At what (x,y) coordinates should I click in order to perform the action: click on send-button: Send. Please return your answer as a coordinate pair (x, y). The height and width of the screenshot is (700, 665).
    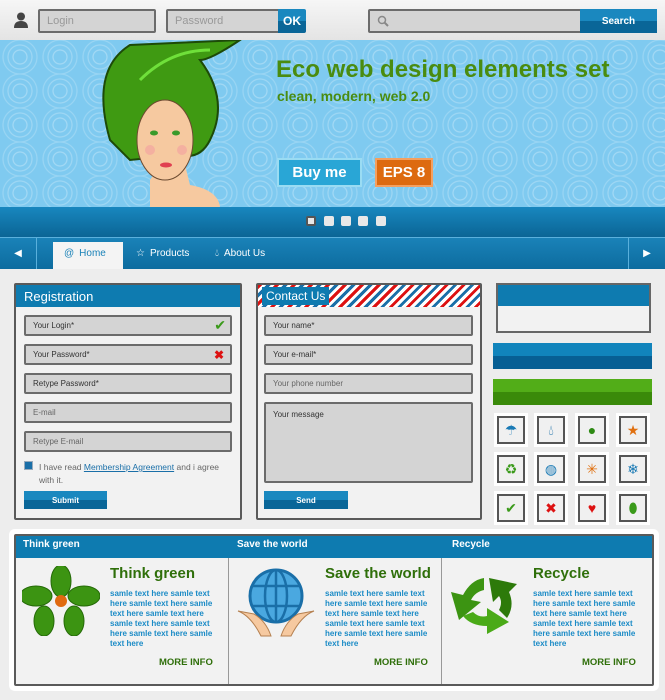
    Looking at the image, I should click on (306, 500).